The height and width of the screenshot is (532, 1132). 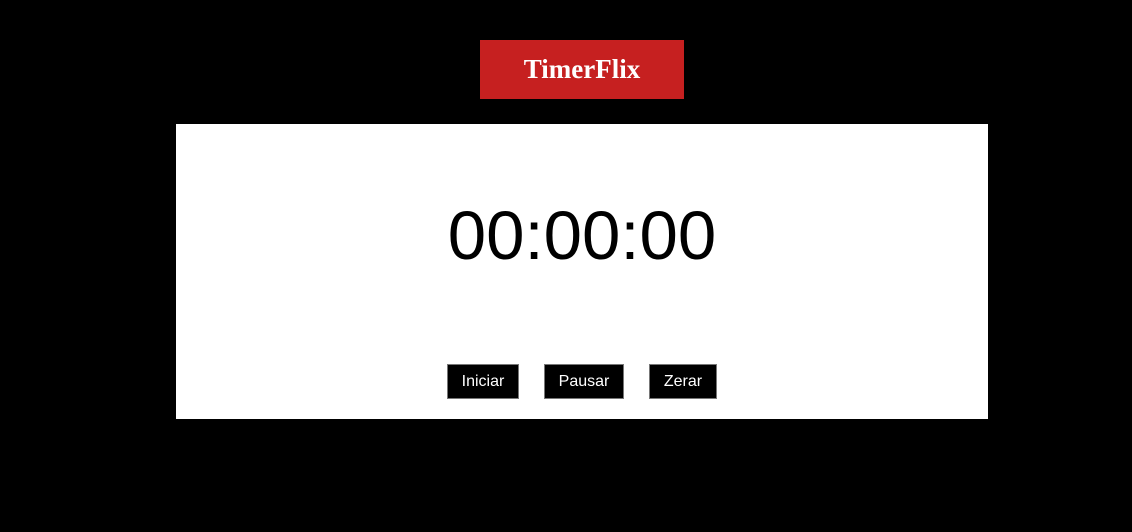 I want to click on timer-display: 00:00:00, so click(x=582, y=235).